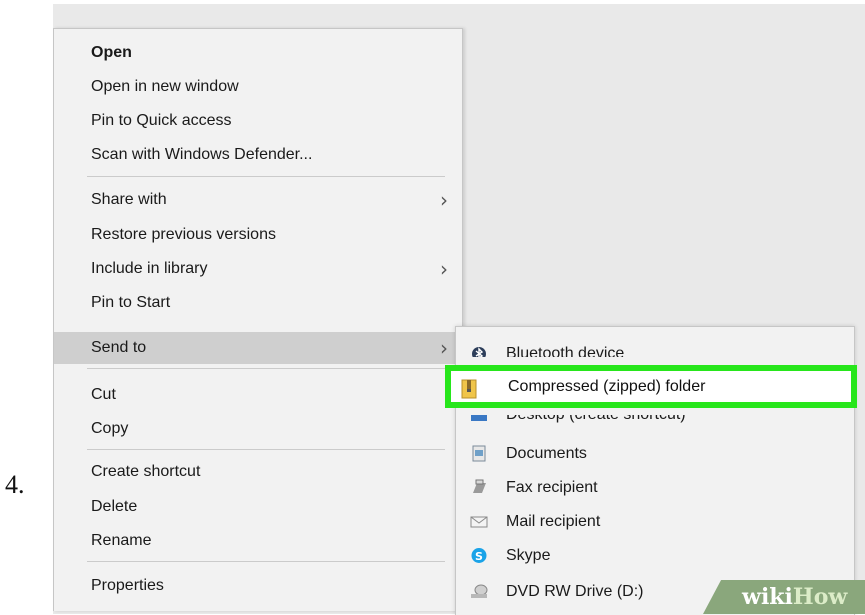  Describe the element at coordinates (258, 200) in the screenshot. I see `menu-item-share-with: Share with ›` at that location.